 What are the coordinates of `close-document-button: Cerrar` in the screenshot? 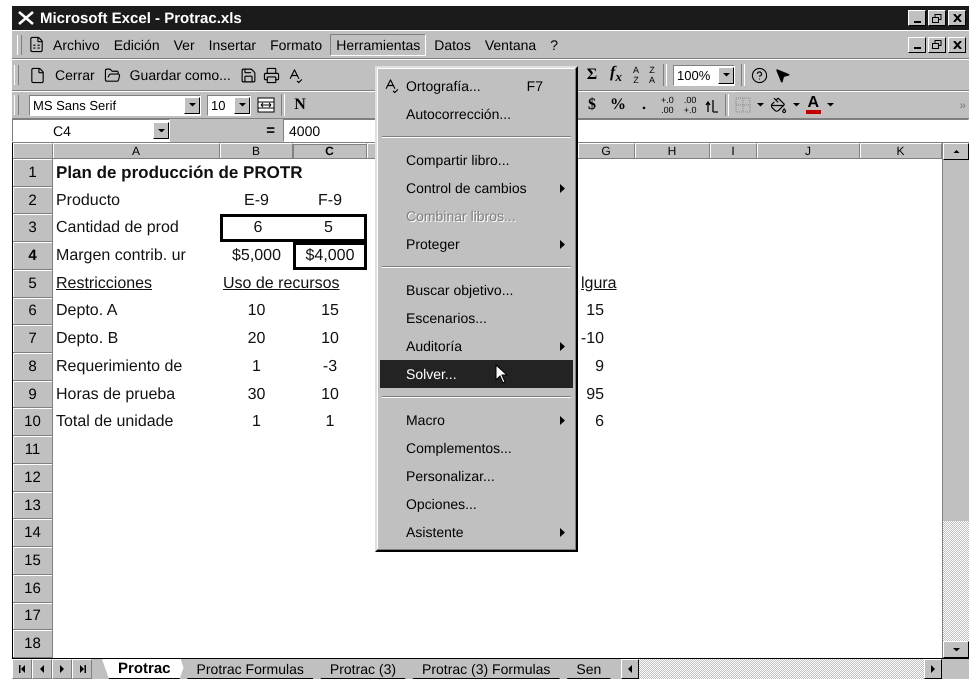 It's located at (75, 75).